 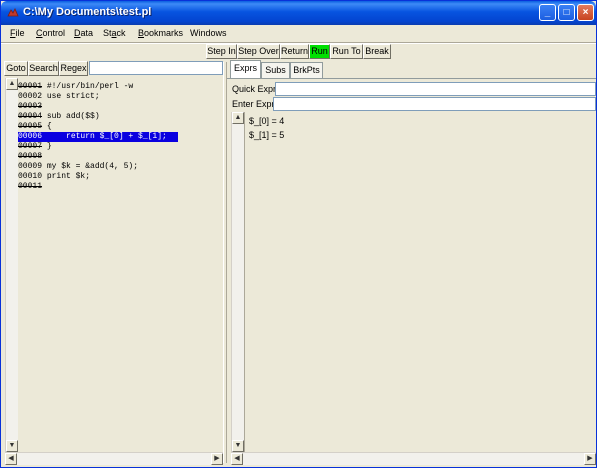 What do you see at coordinates (11, 265) in the screenshot?
I see `code-vscroll: ▲ ▼` at bounding box center [11, 265].